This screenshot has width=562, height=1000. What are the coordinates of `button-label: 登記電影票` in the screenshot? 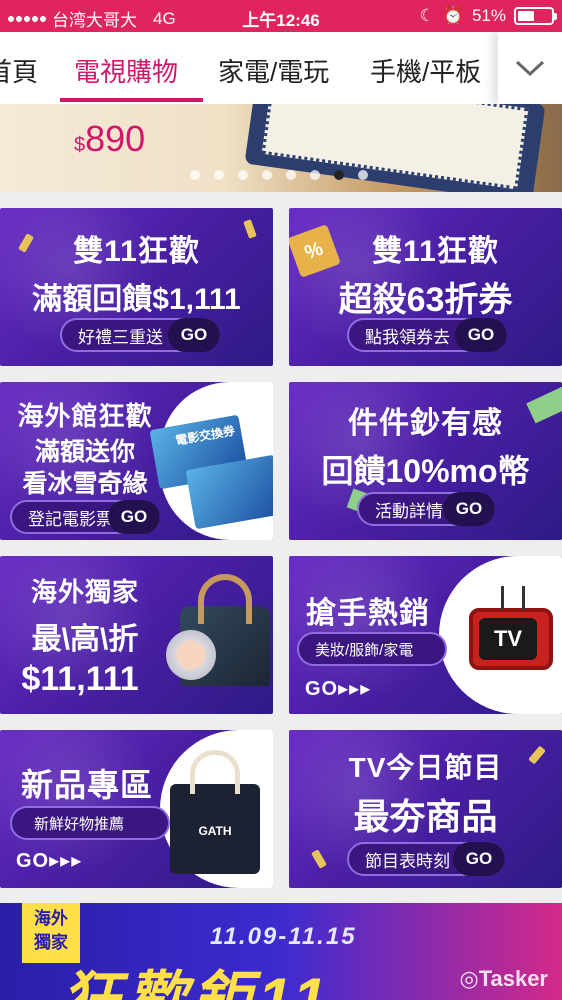 It's located at (70, 519).